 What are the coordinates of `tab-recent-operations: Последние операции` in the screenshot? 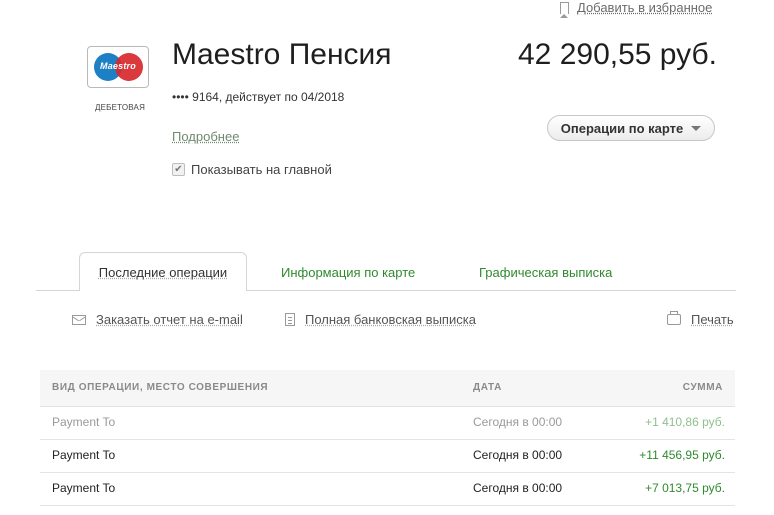 It's located at (163, 271).